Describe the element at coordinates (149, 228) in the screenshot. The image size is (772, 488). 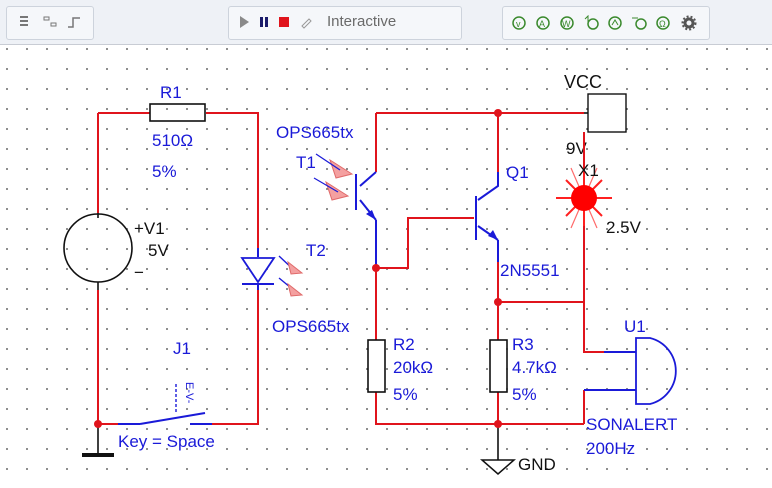
I see `v1-ref: +V1` at that location.